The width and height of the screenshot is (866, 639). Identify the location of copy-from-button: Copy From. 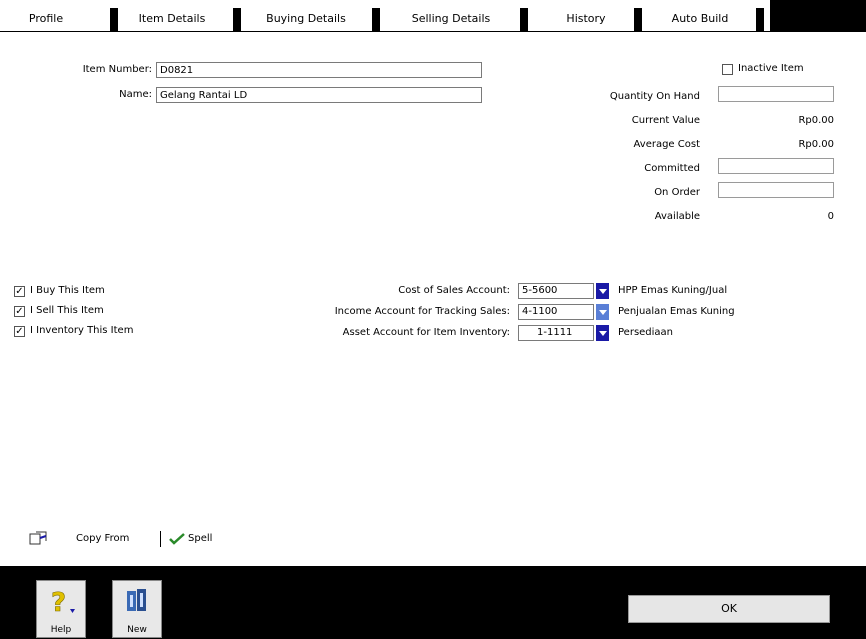
(102, 539).